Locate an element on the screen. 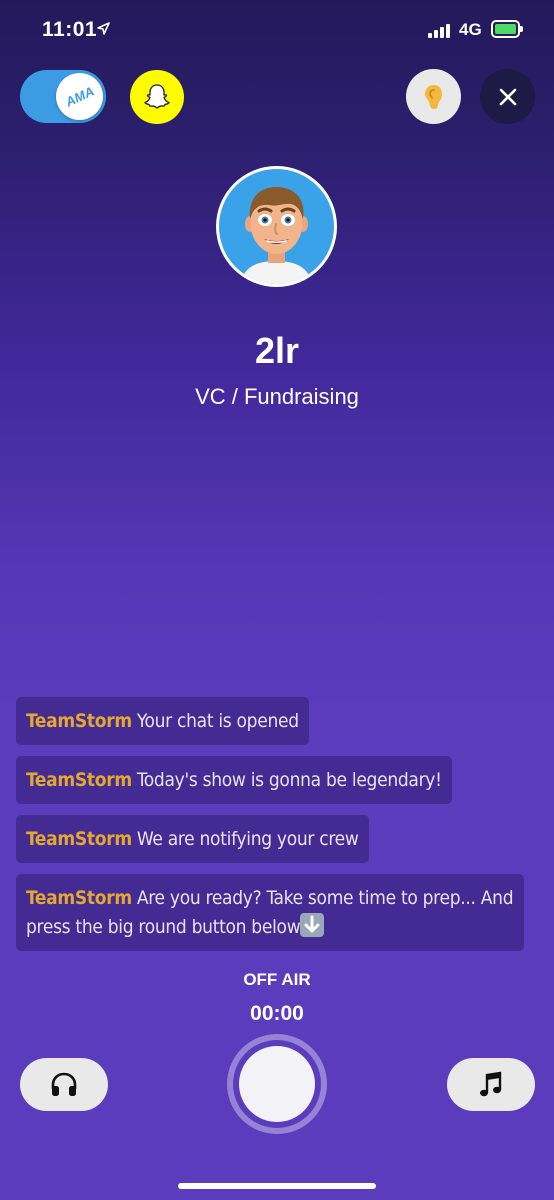 Image resolution: width=554 pixels, height=1200 pixels. close-icon is located at coordinates (507, 96).